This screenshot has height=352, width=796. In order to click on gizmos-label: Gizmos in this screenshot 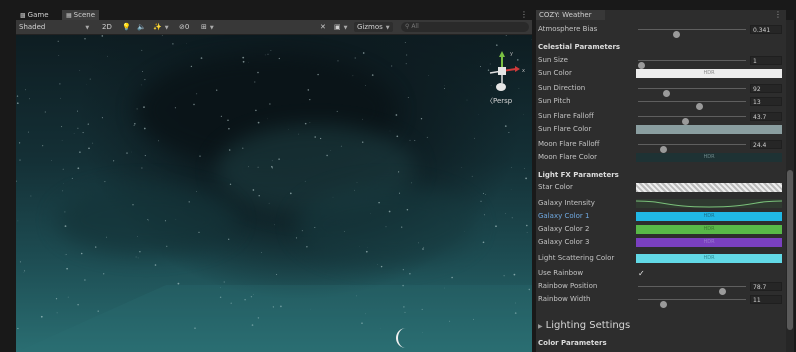, I will do `click(370, 27)`.